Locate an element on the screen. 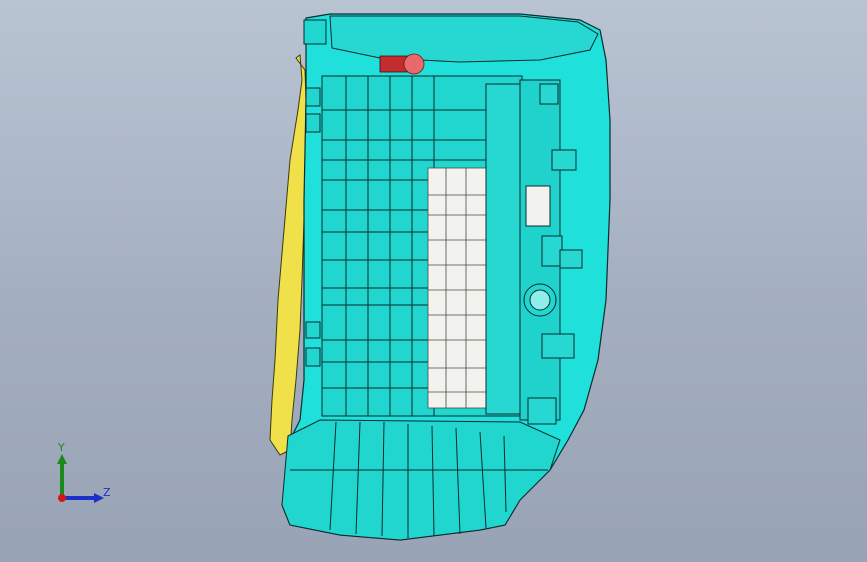 This screenshot has height=562, width=867. axis-y-label: Y is located at coordinates (61, 447).